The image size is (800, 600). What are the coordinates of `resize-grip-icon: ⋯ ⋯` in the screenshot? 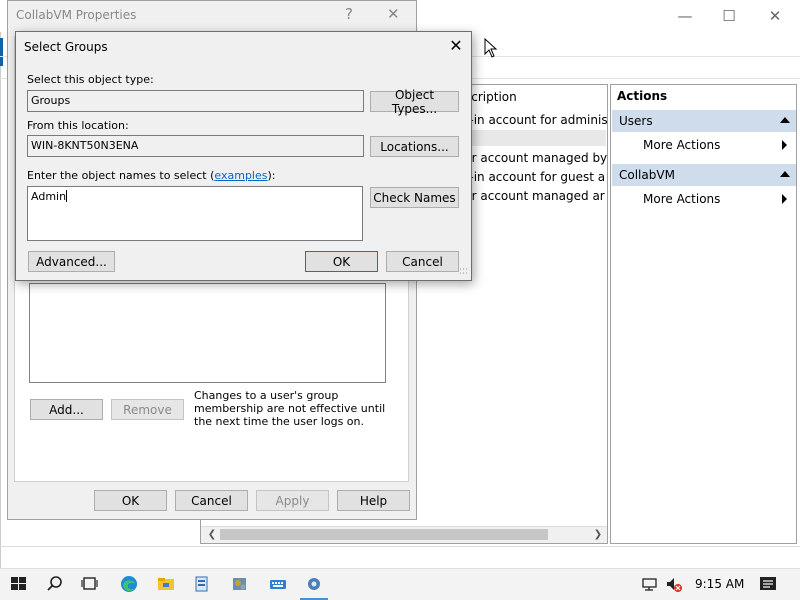 It's located at (463, 272).